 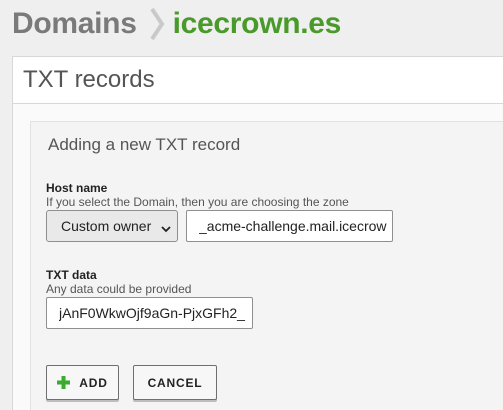 What do you see at coordinates (93, 382) in the screenshot?
I see `add-button-label: ADD` at bounding box center [93, 382].